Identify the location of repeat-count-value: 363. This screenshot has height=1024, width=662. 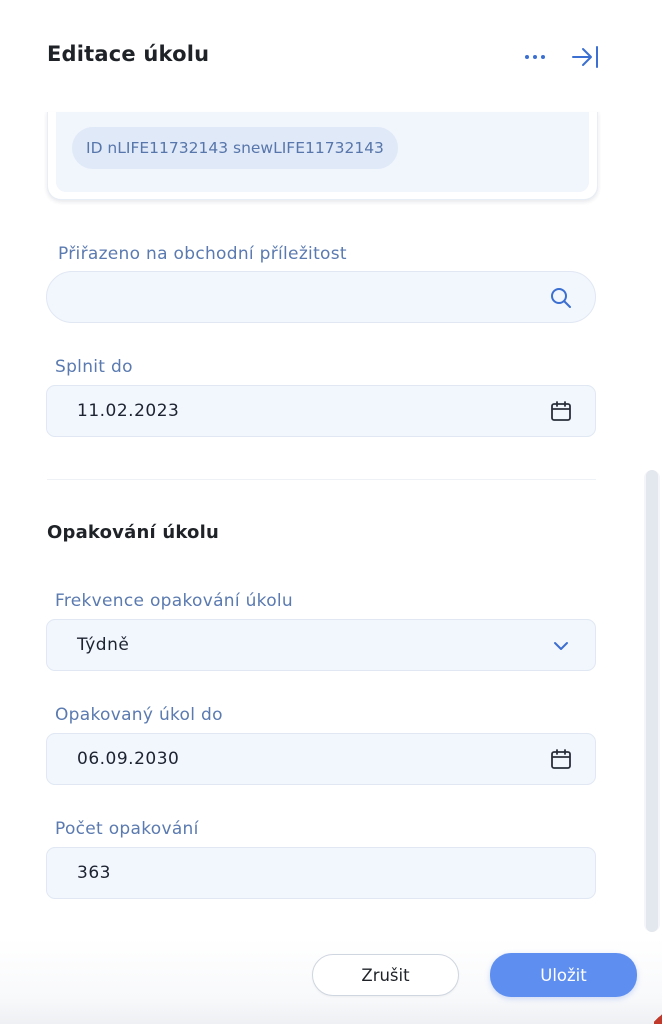
(94, 873).